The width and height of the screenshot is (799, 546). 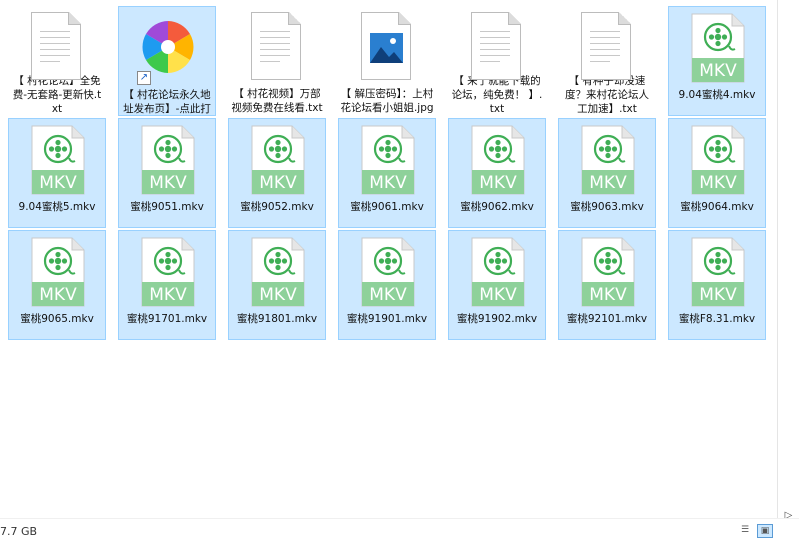 I want to click on file-name: 蜜桃9061.mkv, so click(x=387, y=207).